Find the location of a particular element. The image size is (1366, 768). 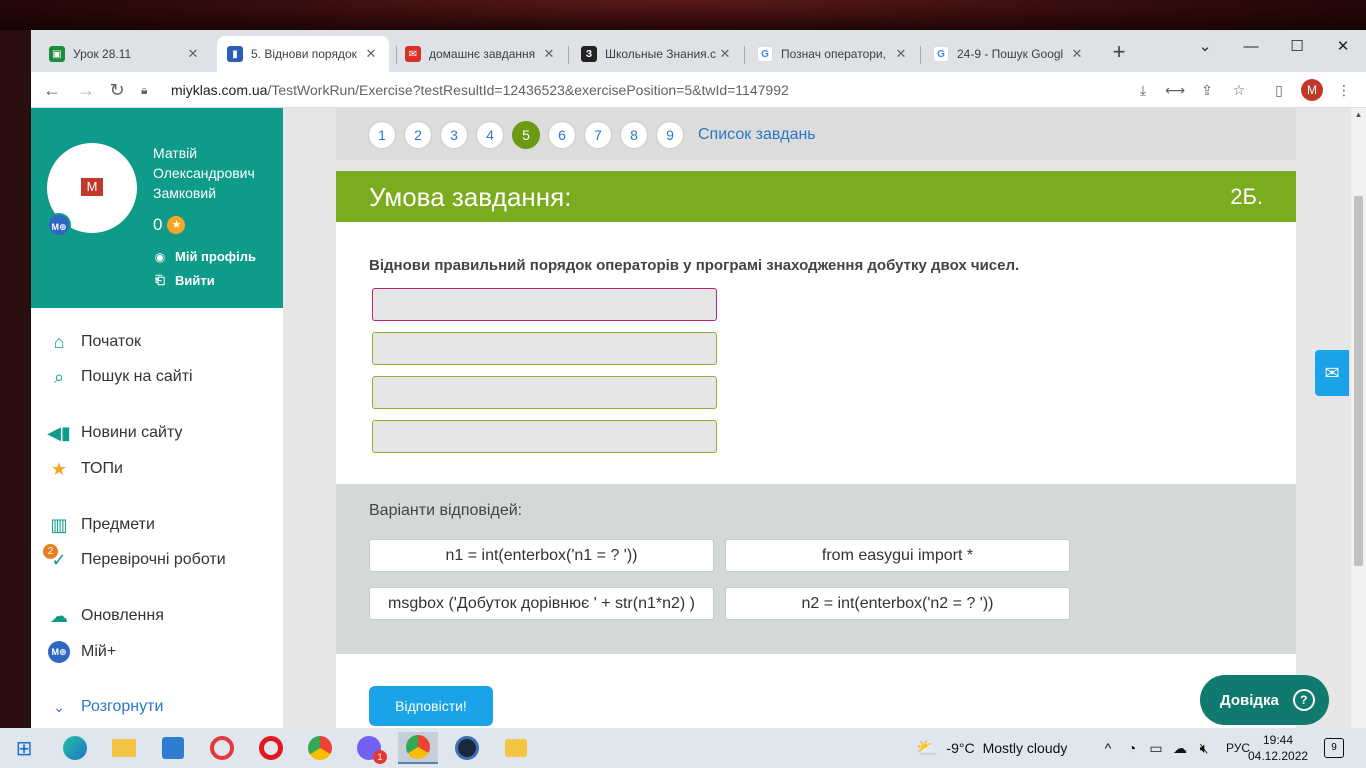

edge-app is located at coordinates (75, 748).